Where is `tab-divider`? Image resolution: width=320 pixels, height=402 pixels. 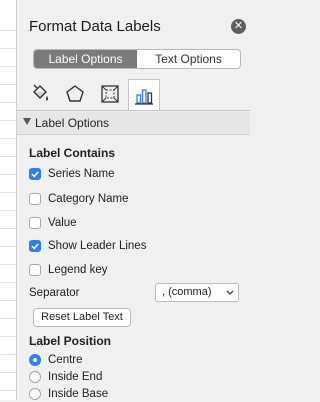 tab-divider is located at coordinates (133, 110).